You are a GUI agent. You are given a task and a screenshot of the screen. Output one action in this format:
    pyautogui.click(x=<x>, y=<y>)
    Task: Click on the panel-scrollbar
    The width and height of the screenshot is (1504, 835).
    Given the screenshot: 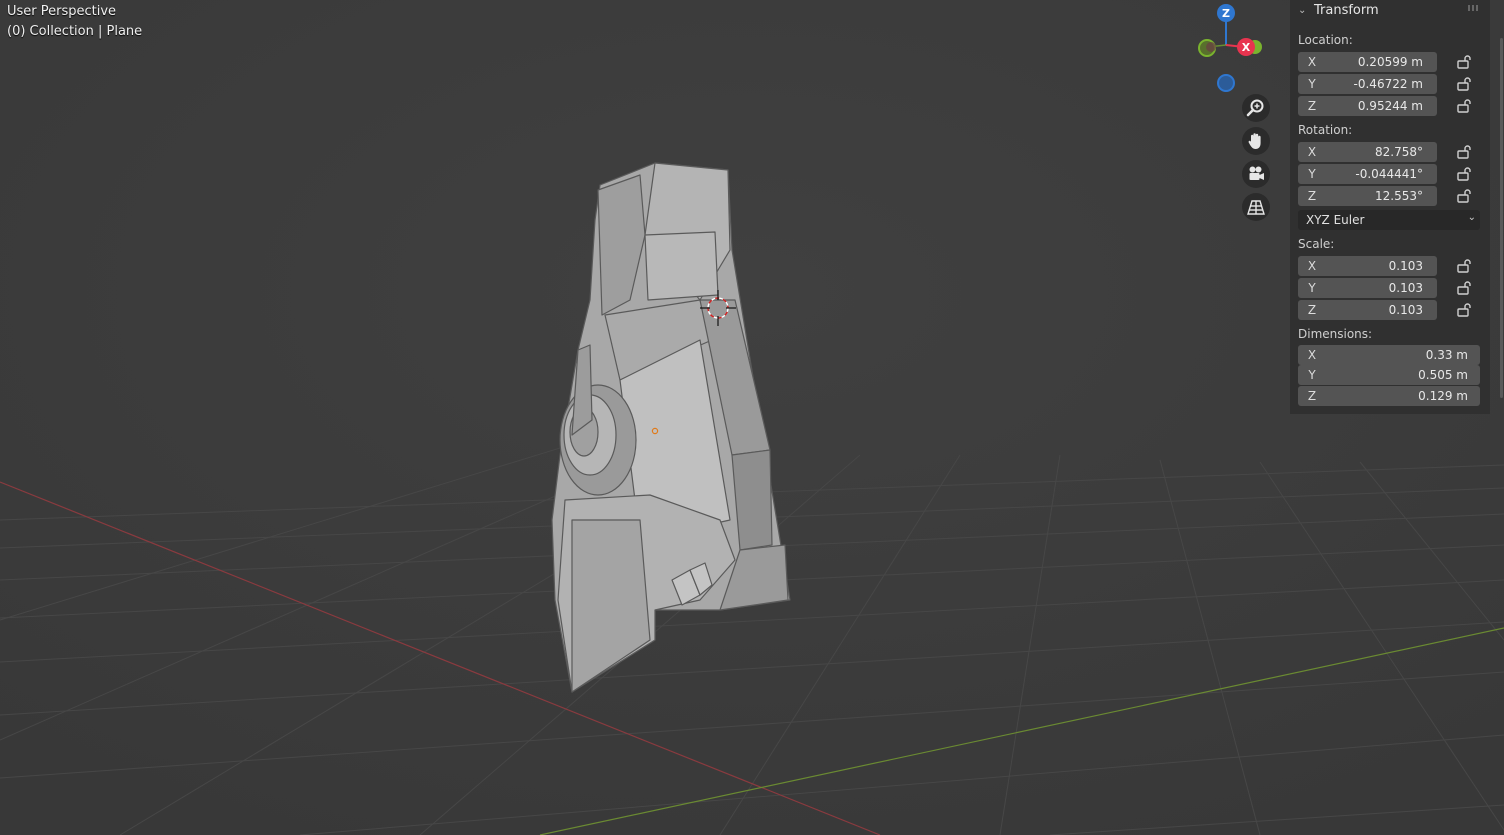 What is the action you would take?
    pyautogui.click(x=1501, y=218)
    